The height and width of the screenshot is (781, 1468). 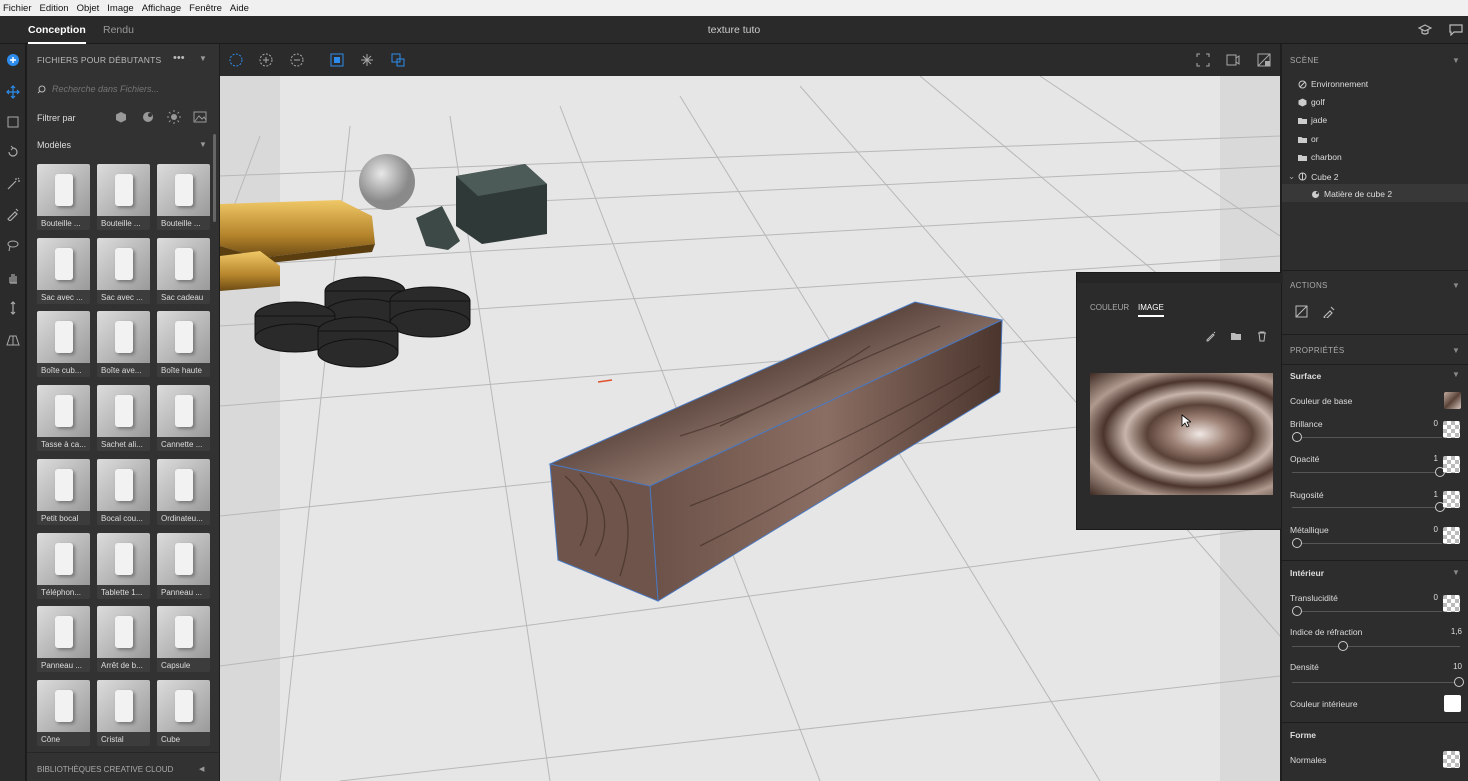 I want to click on move-tool-icon, so click(x=13, y=92).